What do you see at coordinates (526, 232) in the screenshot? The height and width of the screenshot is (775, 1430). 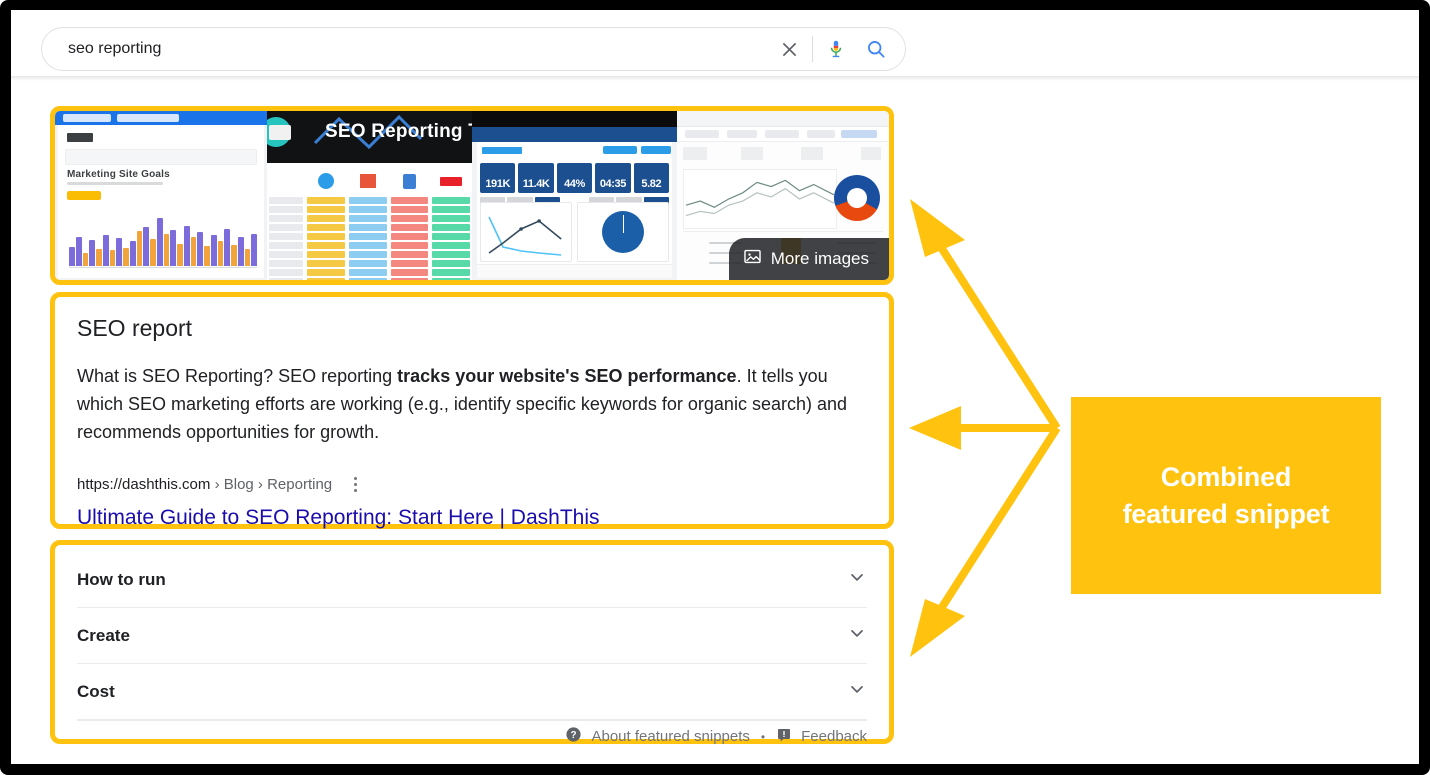 I see `thumb3-line-chart` at bounding box center [526, 232].